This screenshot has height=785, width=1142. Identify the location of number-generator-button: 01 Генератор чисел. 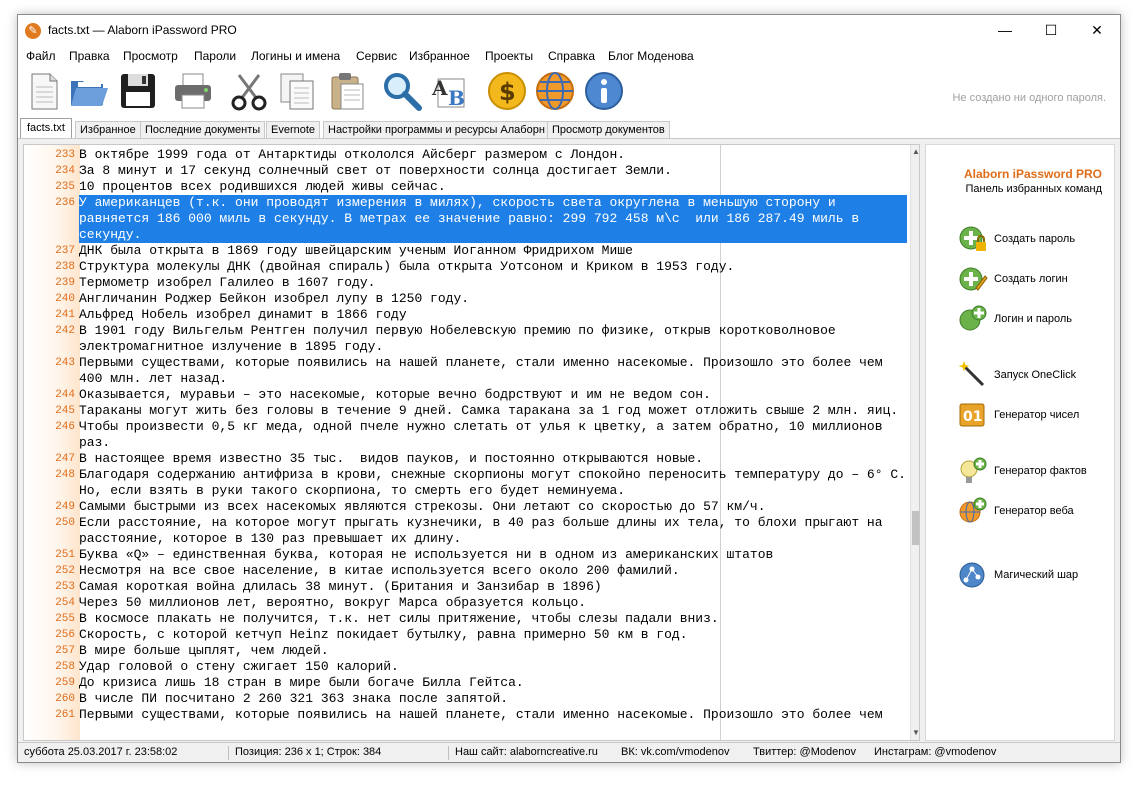
(1033, 415).